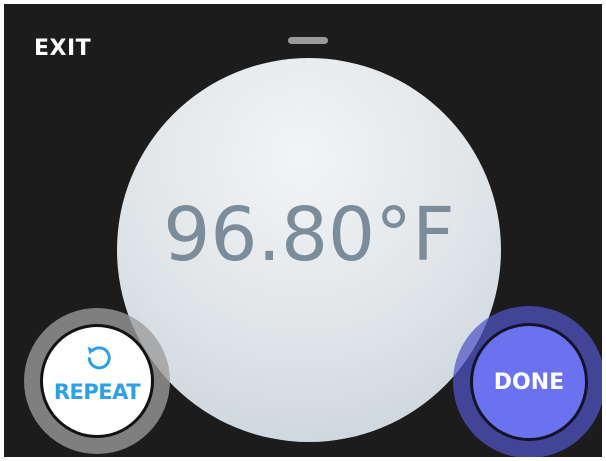 The width and height of the screenshot is (606, 461). What do you see at coordinates (309, 235) in the screenshot?
I see `temperature-reading: 96.80°F` at bounding box center [309, 235].